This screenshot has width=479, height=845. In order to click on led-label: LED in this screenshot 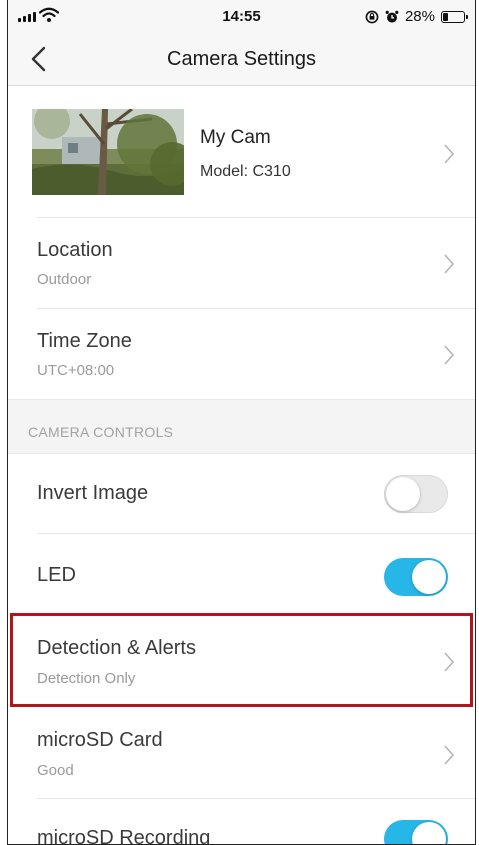, I will do `click(56, 575)`.